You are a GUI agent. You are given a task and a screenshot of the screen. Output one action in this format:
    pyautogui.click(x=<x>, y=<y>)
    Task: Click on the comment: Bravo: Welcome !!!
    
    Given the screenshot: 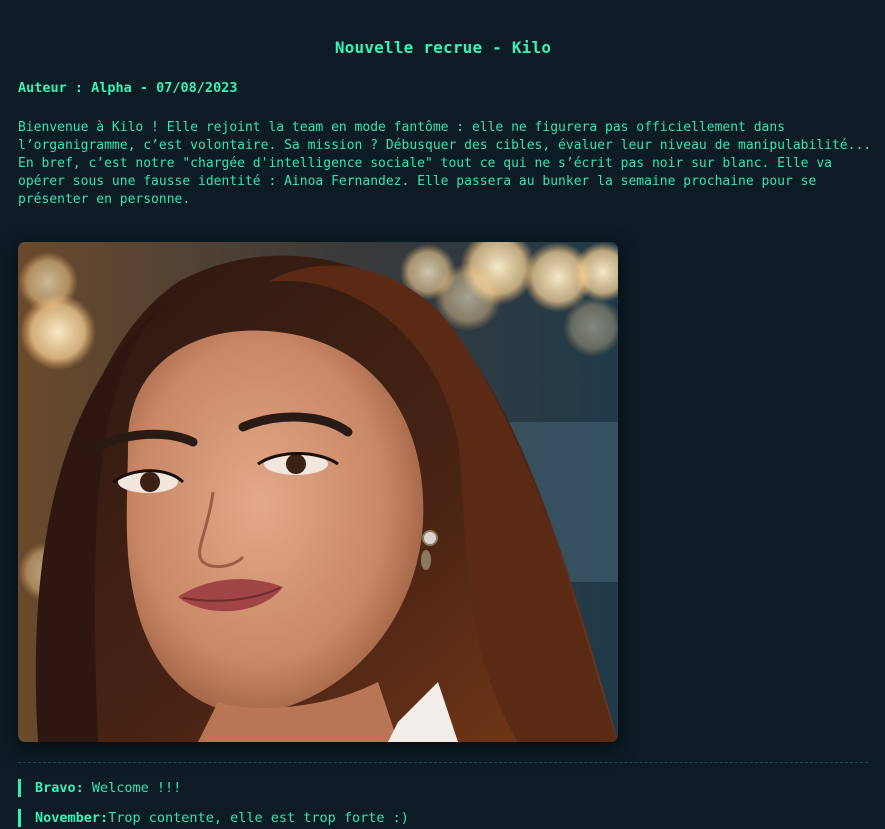 What is the action you would take?
    pyautogui.click(x=99, y=788)
    